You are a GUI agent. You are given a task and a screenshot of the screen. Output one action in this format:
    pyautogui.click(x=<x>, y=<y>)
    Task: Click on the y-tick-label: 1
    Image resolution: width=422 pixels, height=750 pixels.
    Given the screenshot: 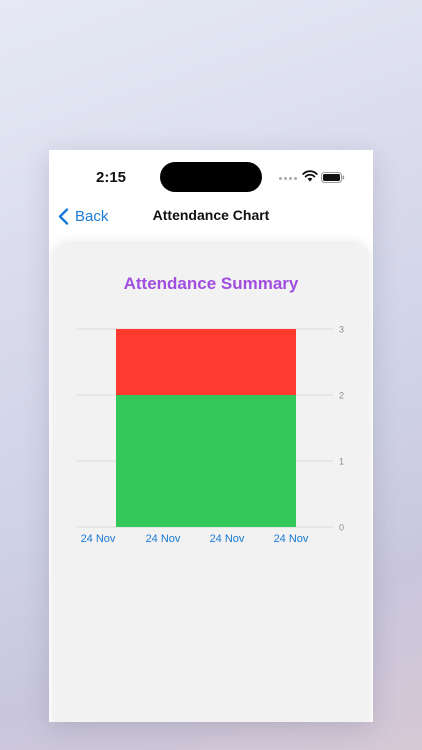 What is the action you would take?
    pyautogui.click(x=341, y=462)
    